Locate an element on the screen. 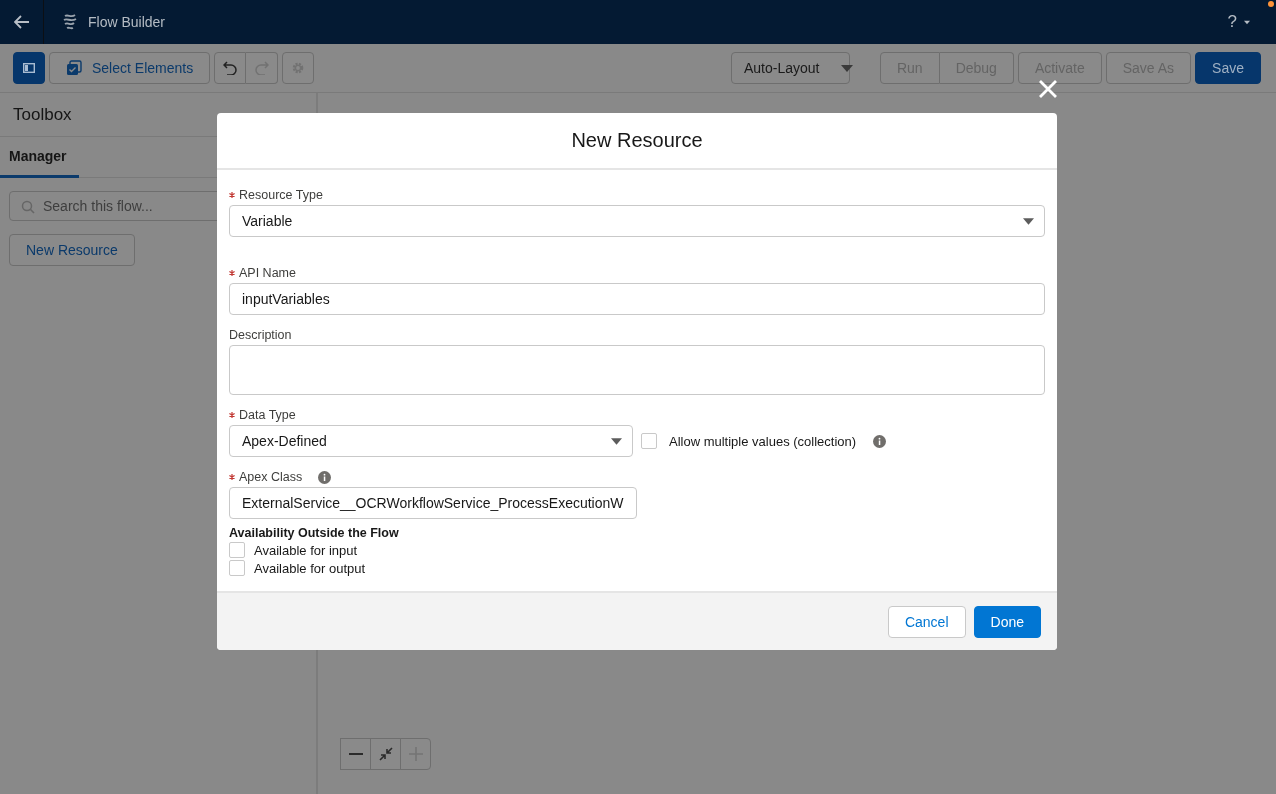  panel-toggle-button is located at coordinates (29, 68).